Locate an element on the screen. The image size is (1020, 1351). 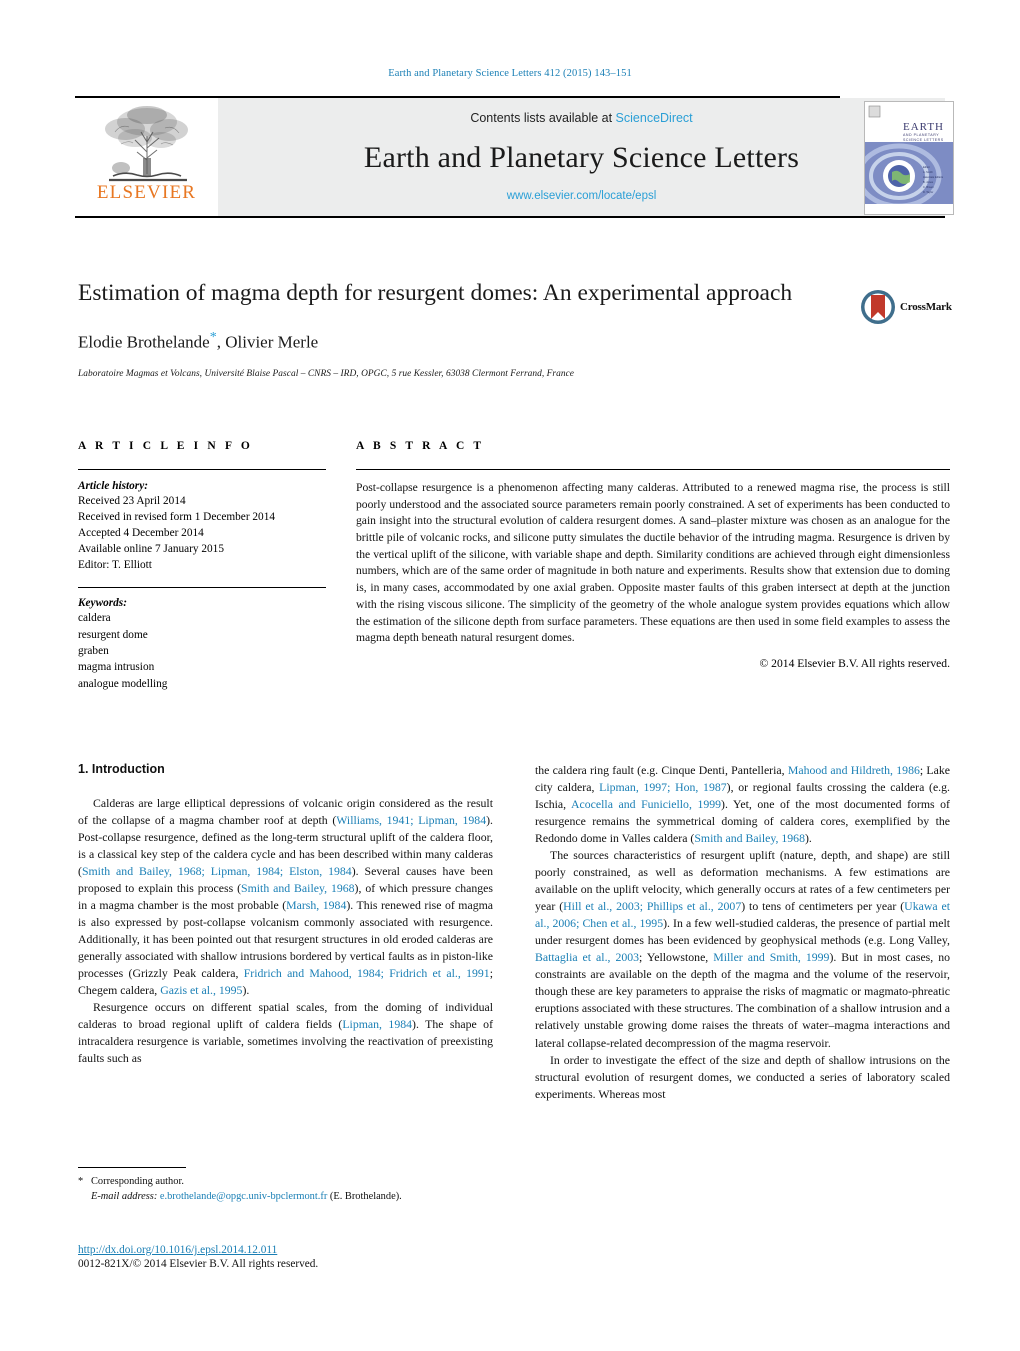
footnote-star-marker: * is located at coordinates (81, 1181).